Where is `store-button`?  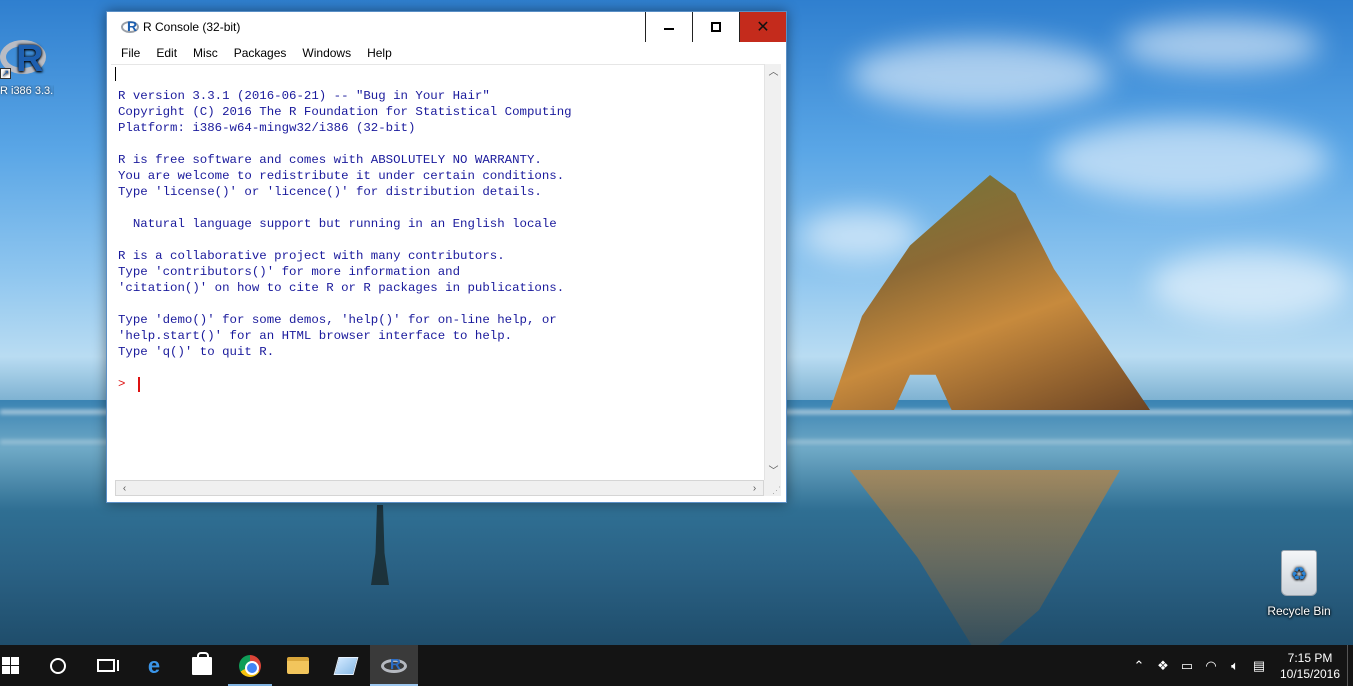
store-button is located at coordinates (202, 665).